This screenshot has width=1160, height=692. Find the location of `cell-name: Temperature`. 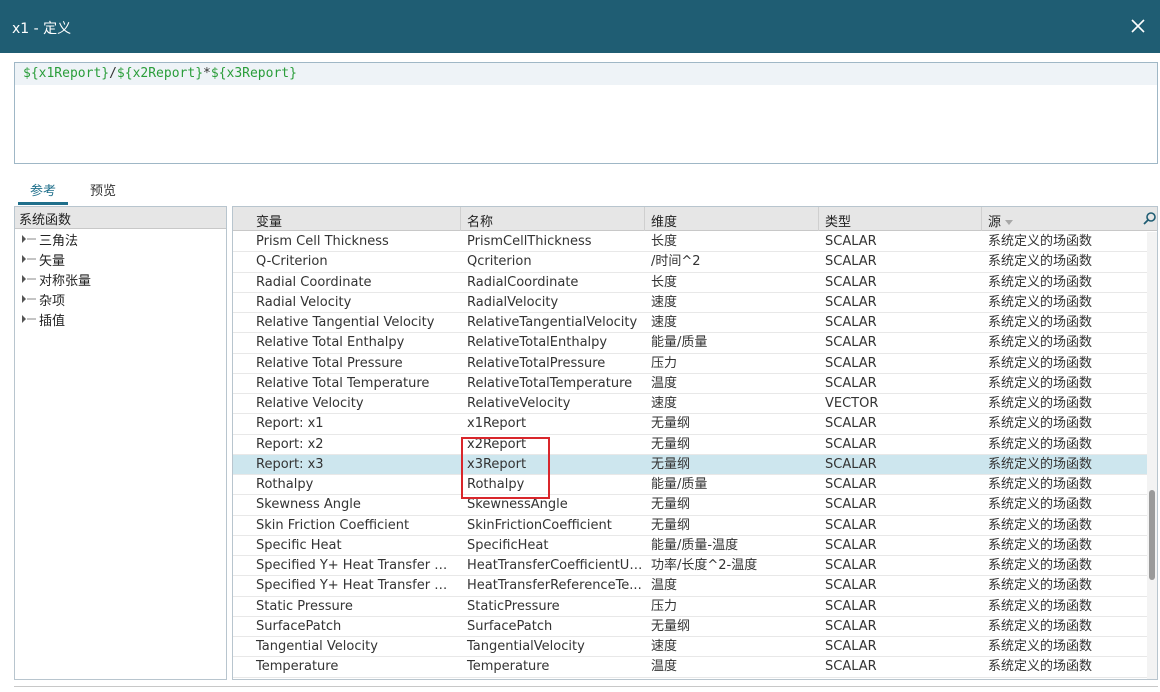

cell-name: Temperature is located at coordinates (508, 667).